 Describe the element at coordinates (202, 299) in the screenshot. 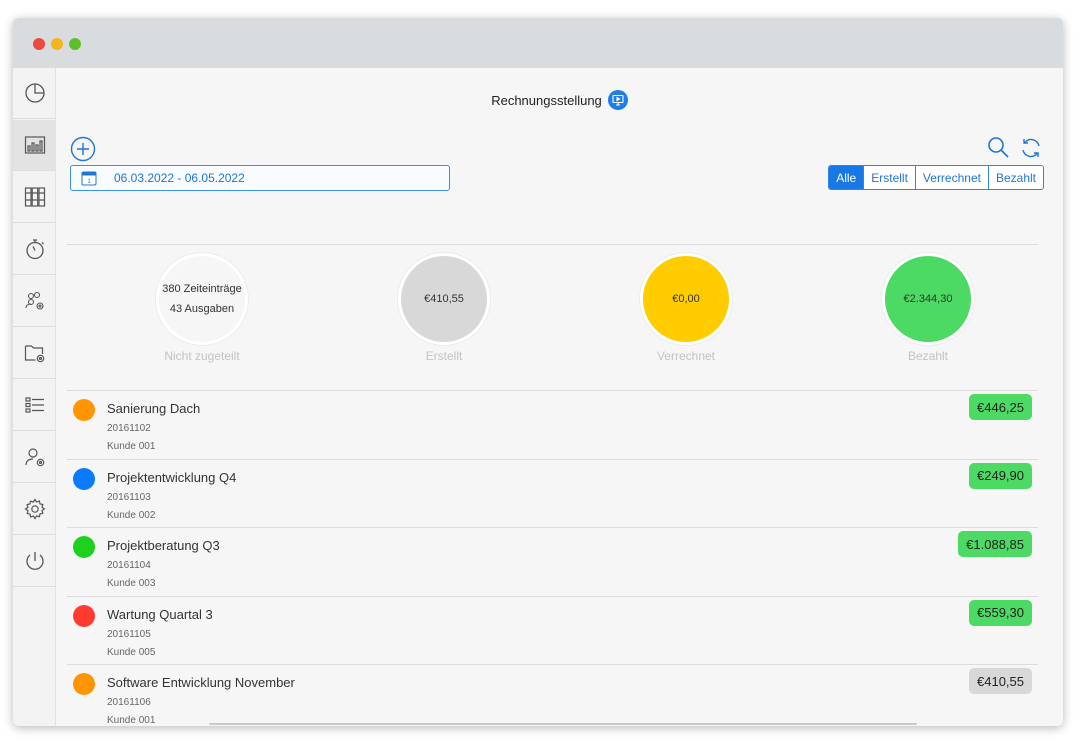

I see `stat-circle: 380 Zeiteinträge 43 Ausgaben` at that location.